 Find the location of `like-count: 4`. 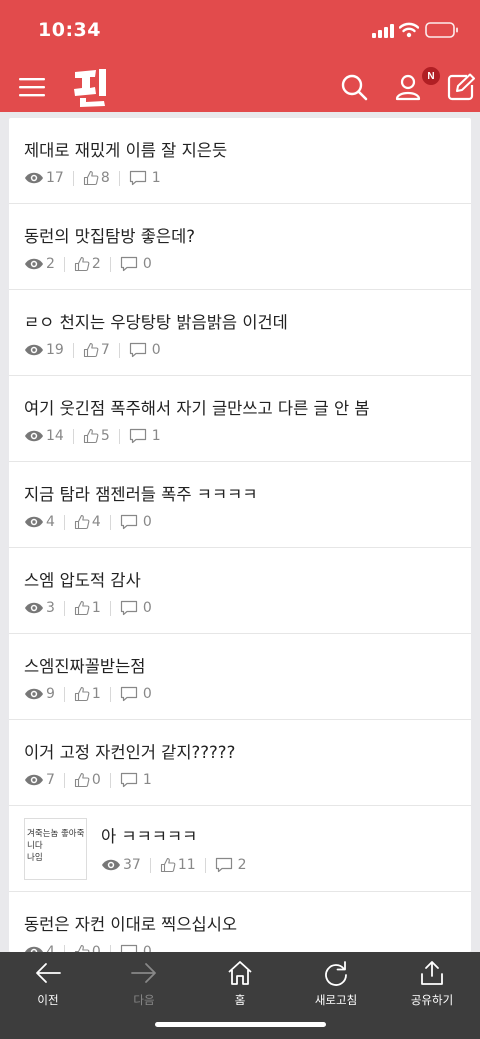

like-count: 4 is located at coordinates (96, 522).